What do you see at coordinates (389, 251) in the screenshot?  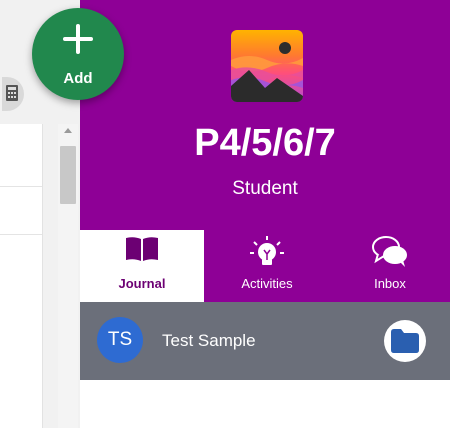 I see `chat-bubbles-icon` at bounding box center [389, 251].